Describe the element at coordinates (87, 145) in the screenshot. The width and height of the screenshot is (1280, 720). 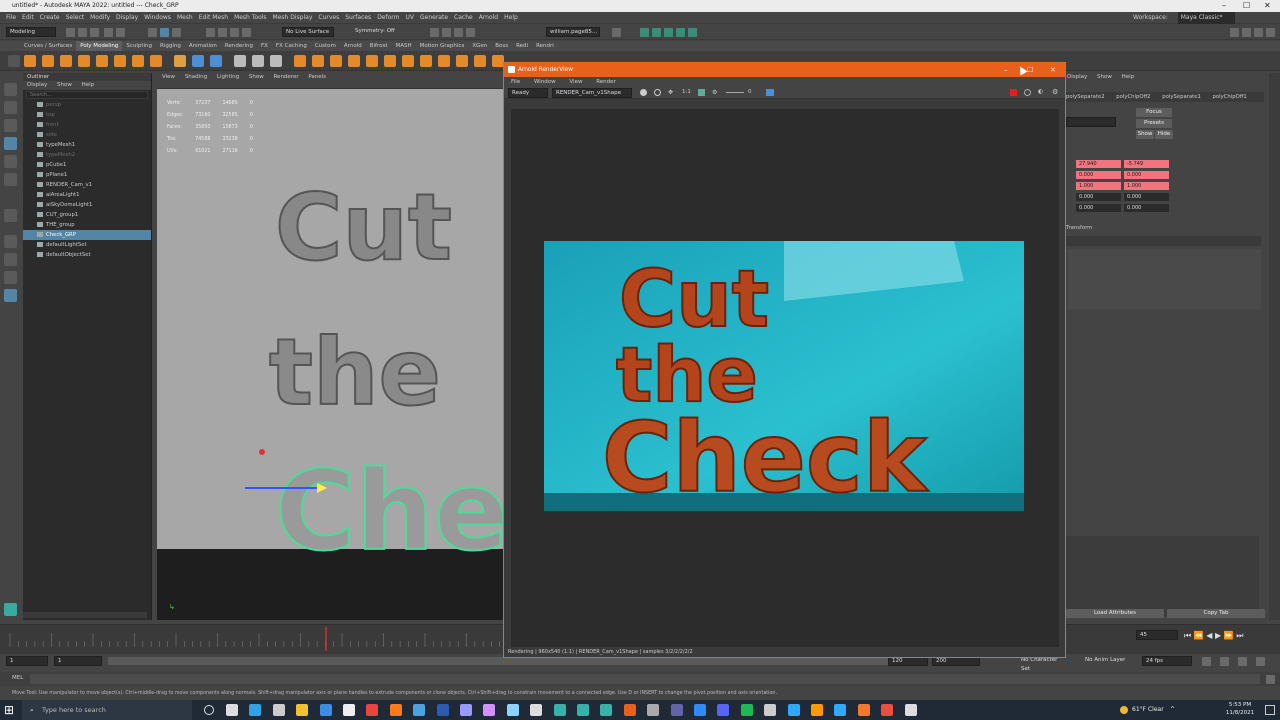
I see `outliner-item: typeMesh1` at that location.